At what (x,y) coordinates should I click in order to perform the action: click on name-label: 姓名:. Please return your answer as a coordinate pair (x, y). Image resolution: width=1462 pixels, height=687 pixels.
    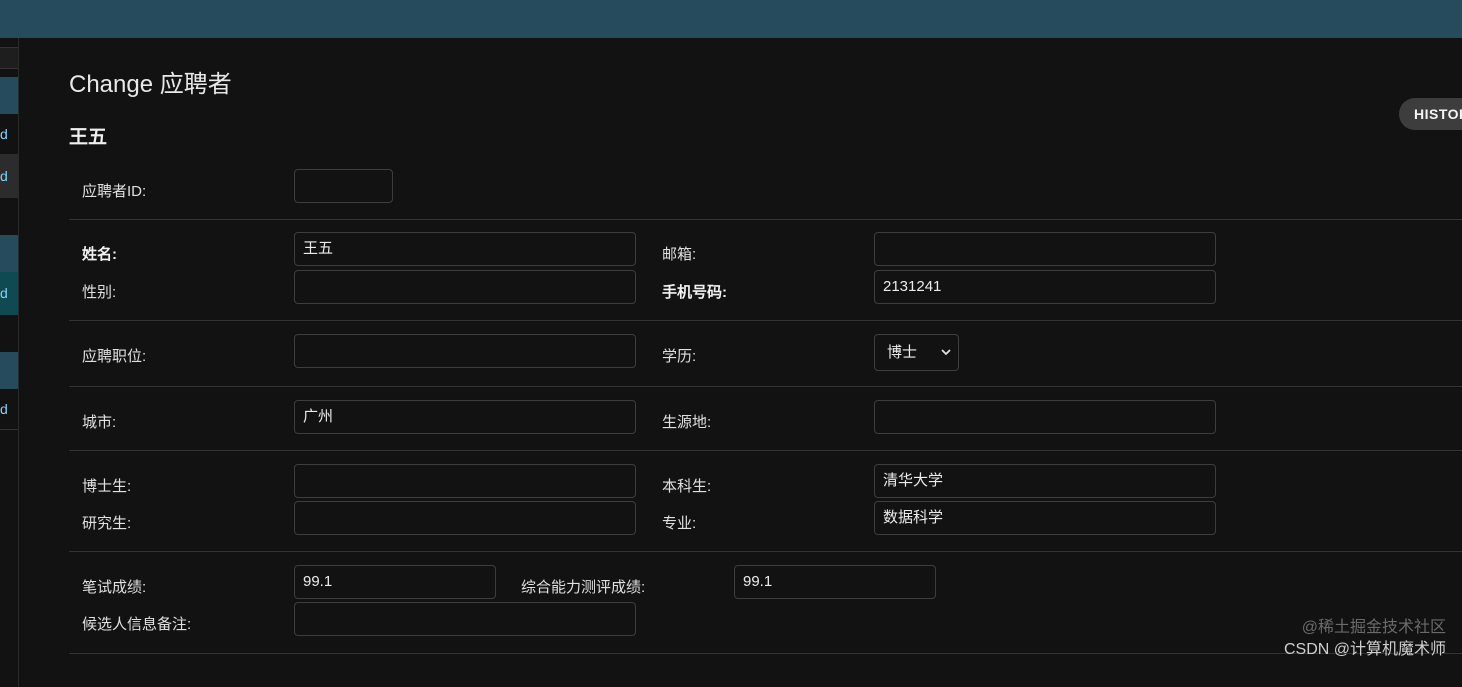
    Looking at the image, I should click on (99, 254).